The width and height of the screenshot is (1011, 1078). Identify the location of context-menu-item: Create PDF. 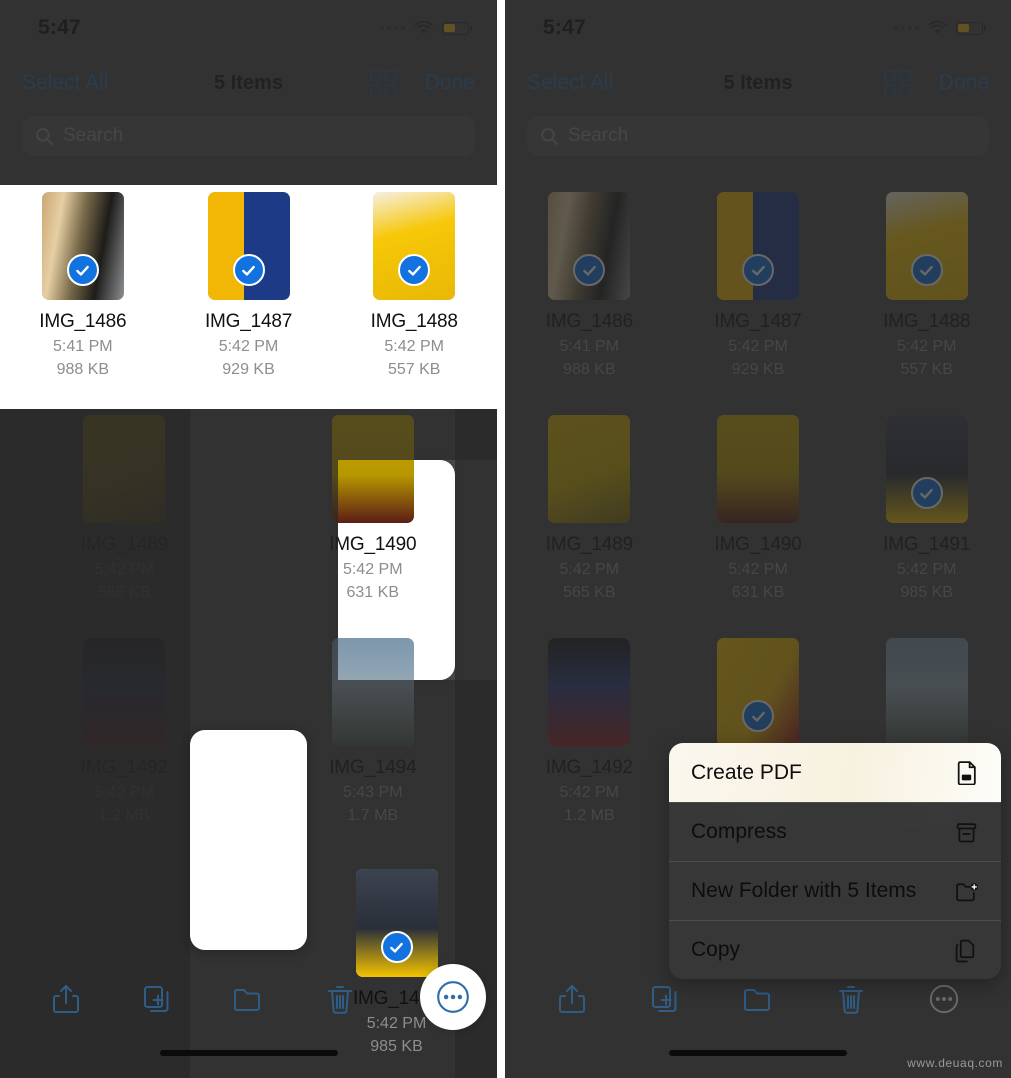
(835, 772).